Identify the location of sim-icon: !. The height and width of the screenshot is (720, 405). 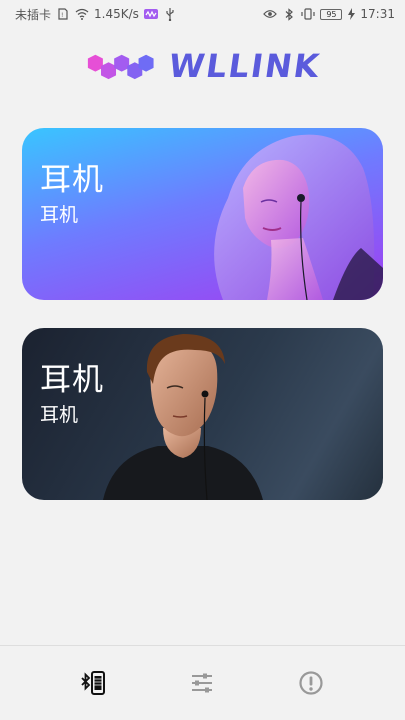
(63, 14).